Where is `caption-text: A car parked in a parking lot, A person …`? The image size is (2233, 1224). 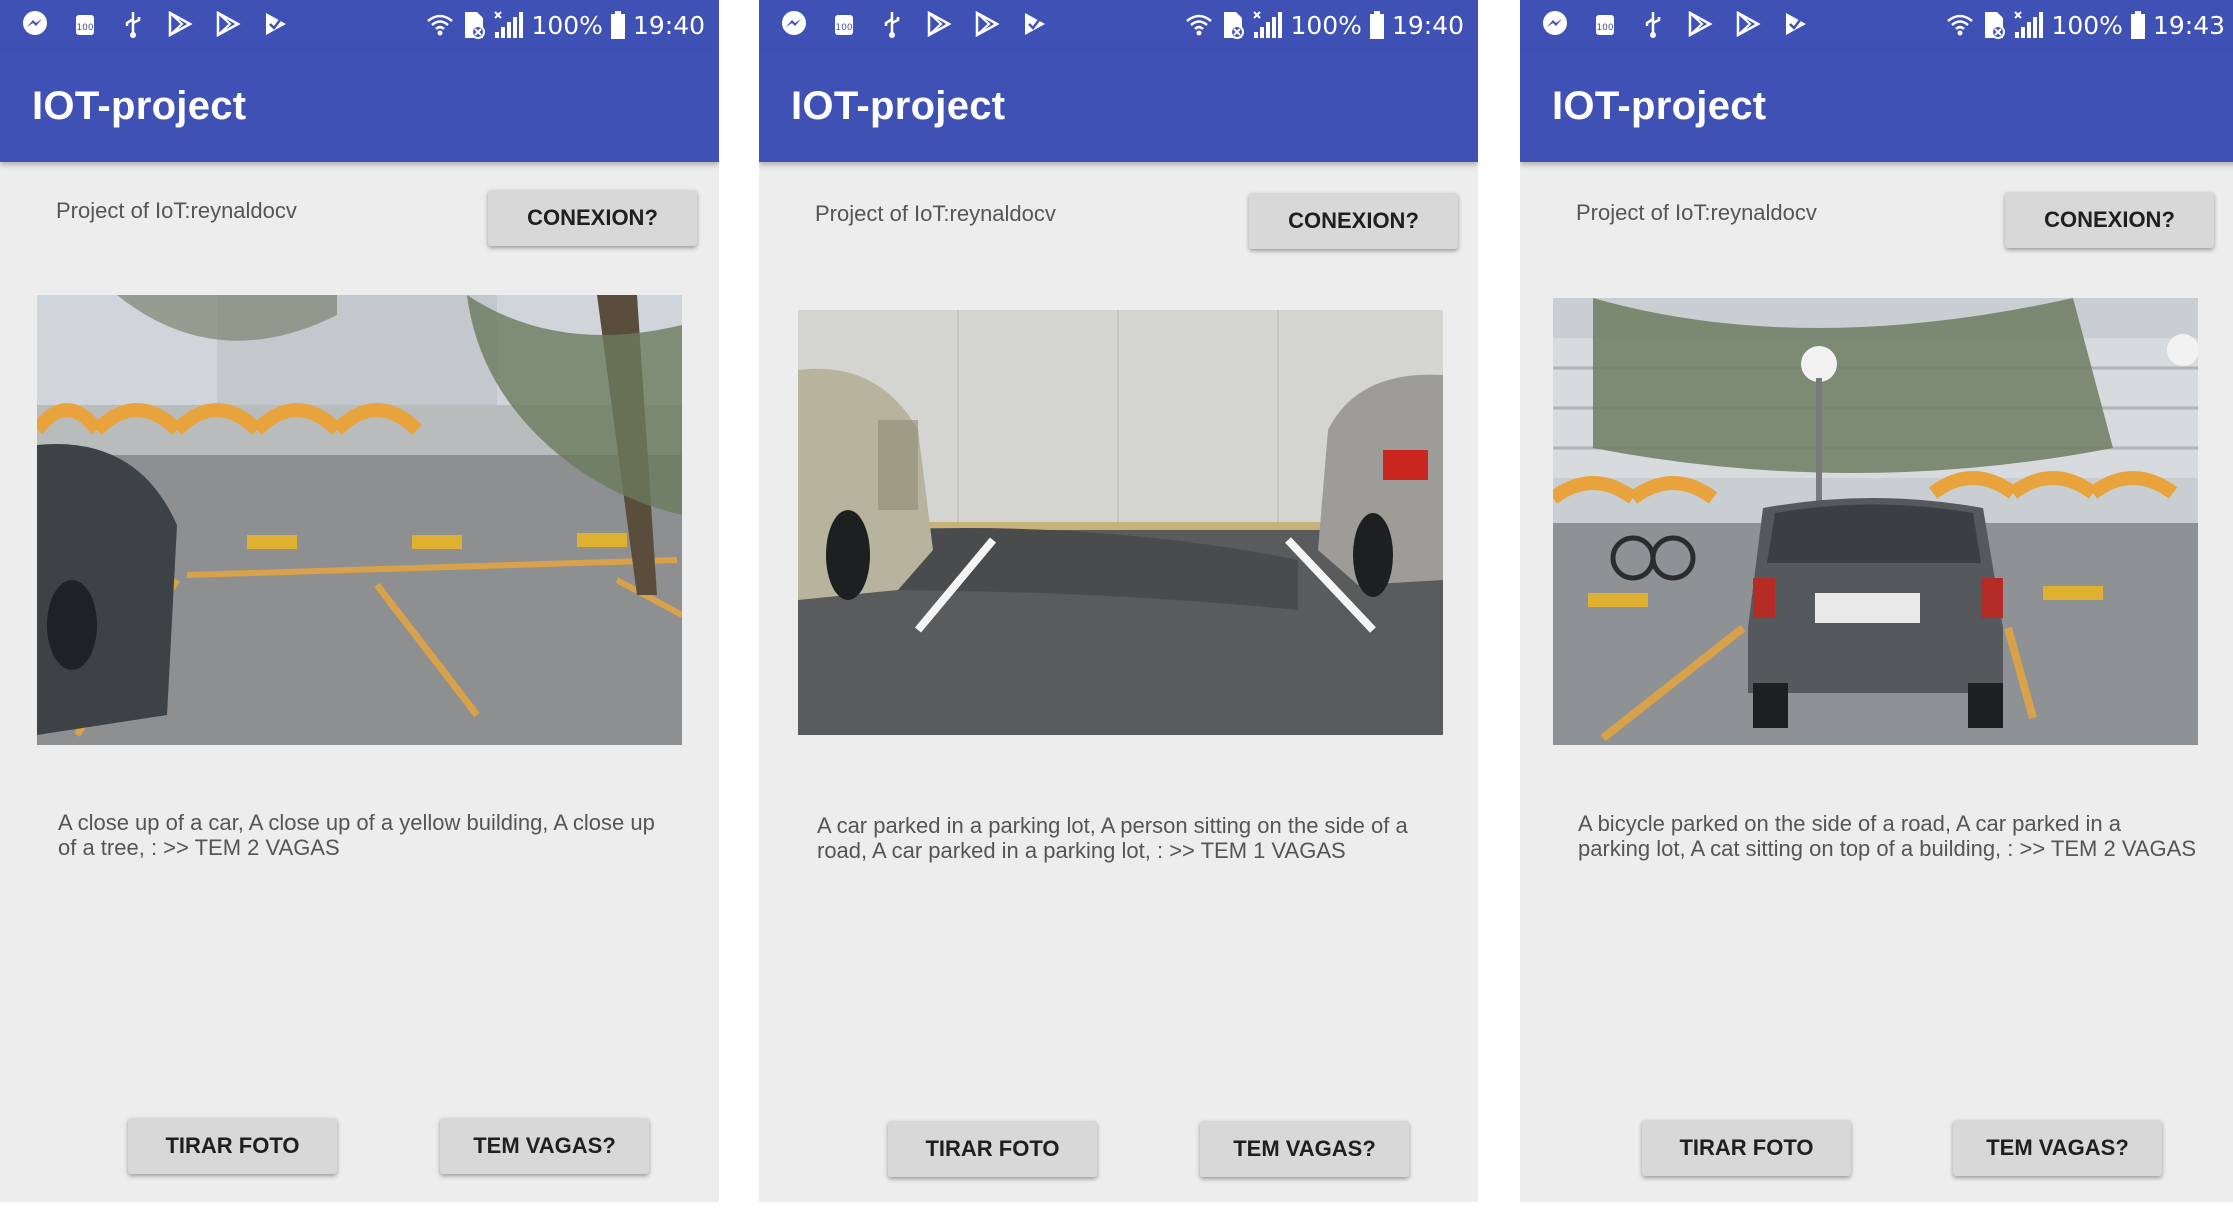
caption-text: A car parked in a parking lot, A person … is located at coordinates (1112, 838).